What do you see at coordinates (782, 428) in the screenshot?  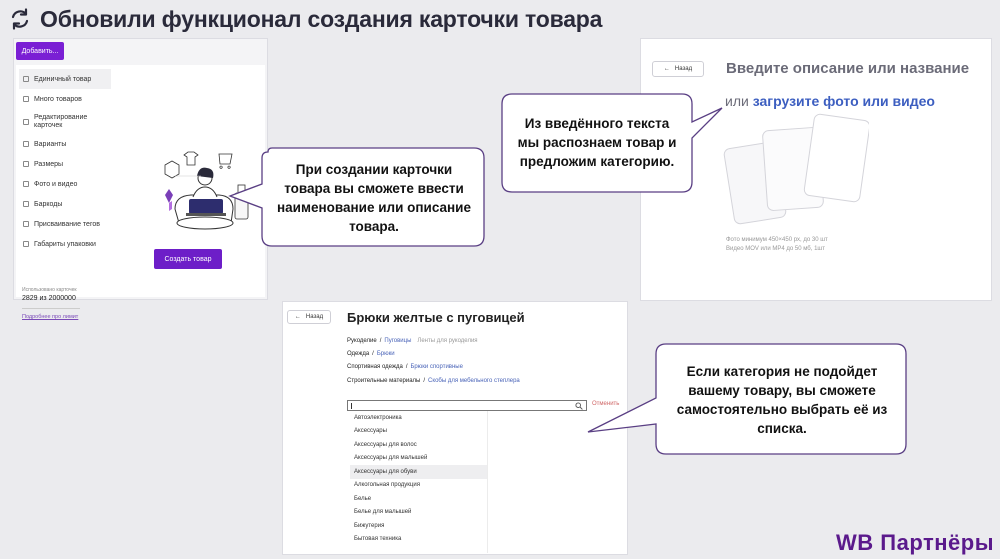 I see `callout-line: списка.` at bounding box center [782, 428].